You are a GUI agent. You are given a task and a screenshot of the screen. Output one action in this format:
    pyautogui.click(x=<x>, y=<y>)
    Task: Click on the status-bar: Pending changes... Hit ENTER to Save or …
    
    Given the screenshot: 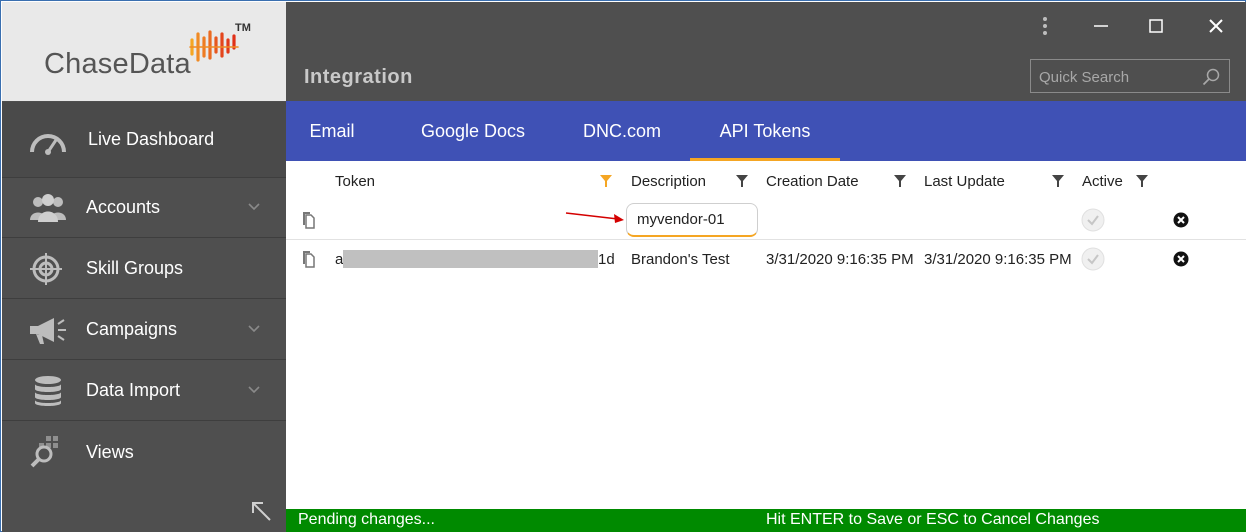 What is the action you would take?
    pyautogui.click(x=766, y=520)
    